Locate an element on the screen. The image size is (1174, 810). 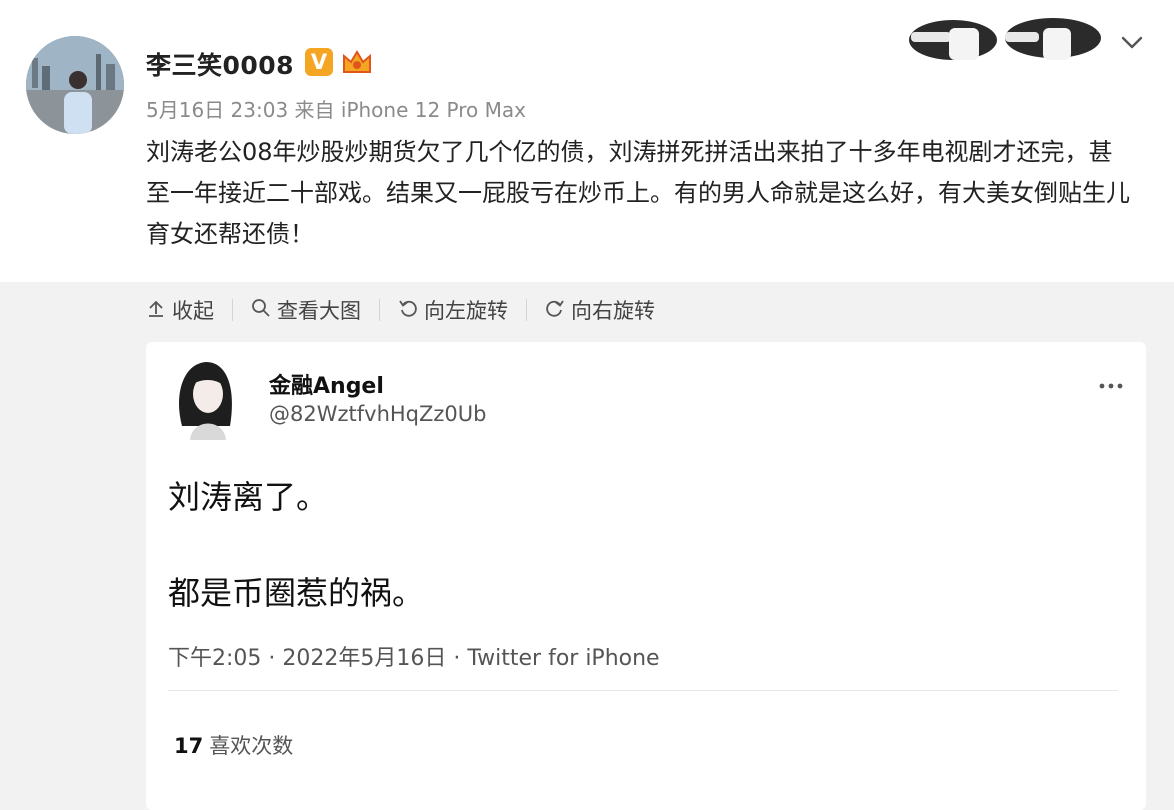
crown-icon is located at coordinates (357, 62).